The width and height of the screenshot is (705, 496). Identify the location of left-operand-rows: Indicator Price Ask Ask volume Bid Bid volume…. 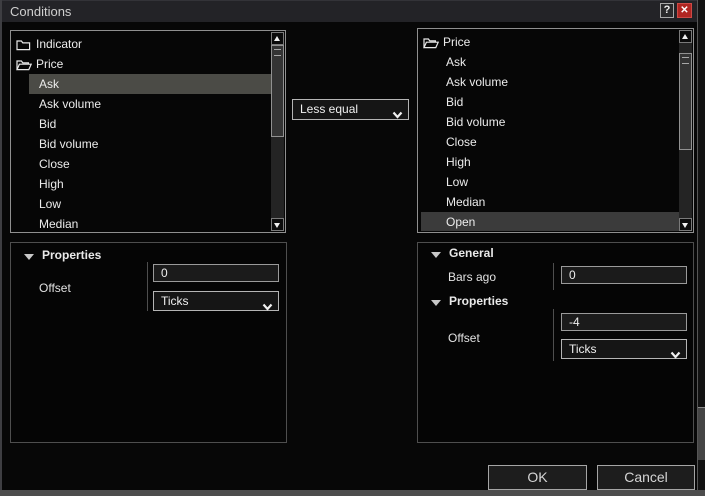
(141, 131).